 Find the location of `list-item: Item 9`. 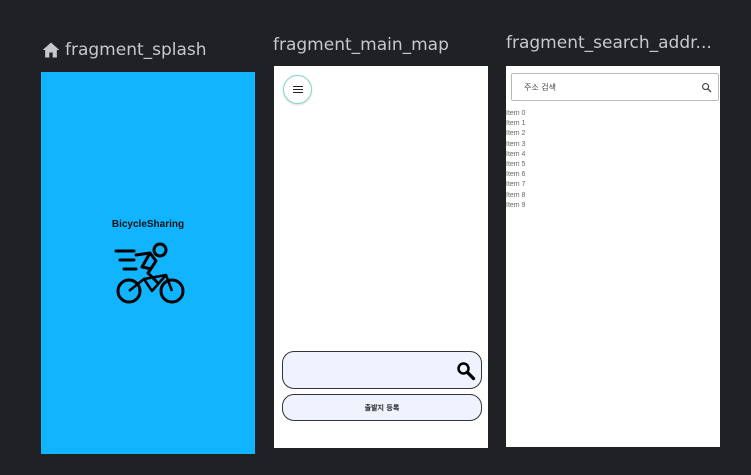

list-item: Item 9 is located at coordinates (613, 206).